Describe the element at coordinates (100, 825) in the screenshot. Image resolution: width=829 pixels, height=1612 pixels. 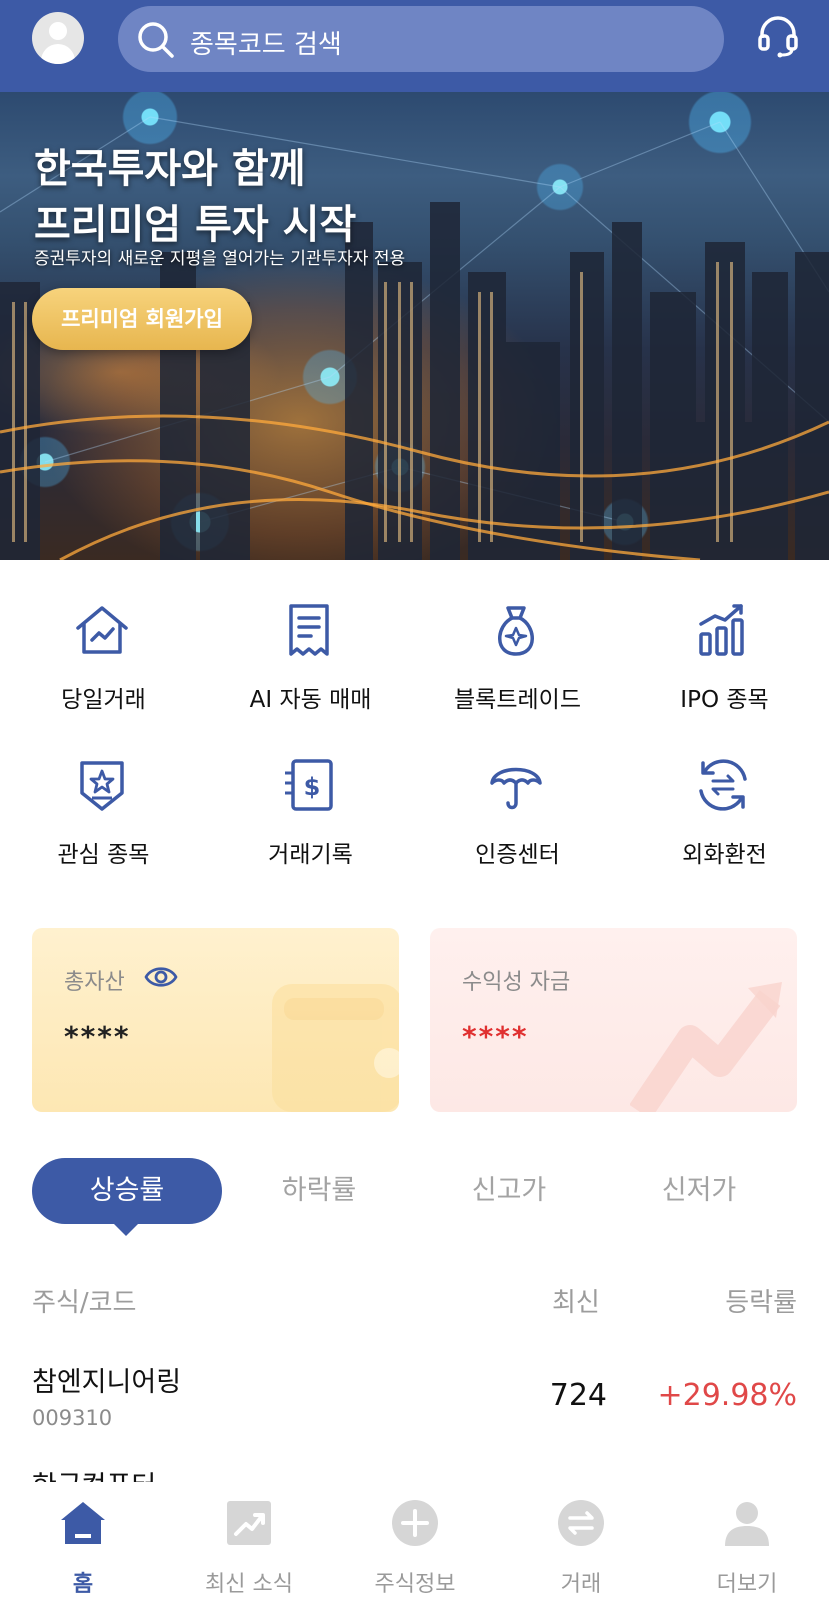
I see `menu-watchlist: 관심 종목` at that location.